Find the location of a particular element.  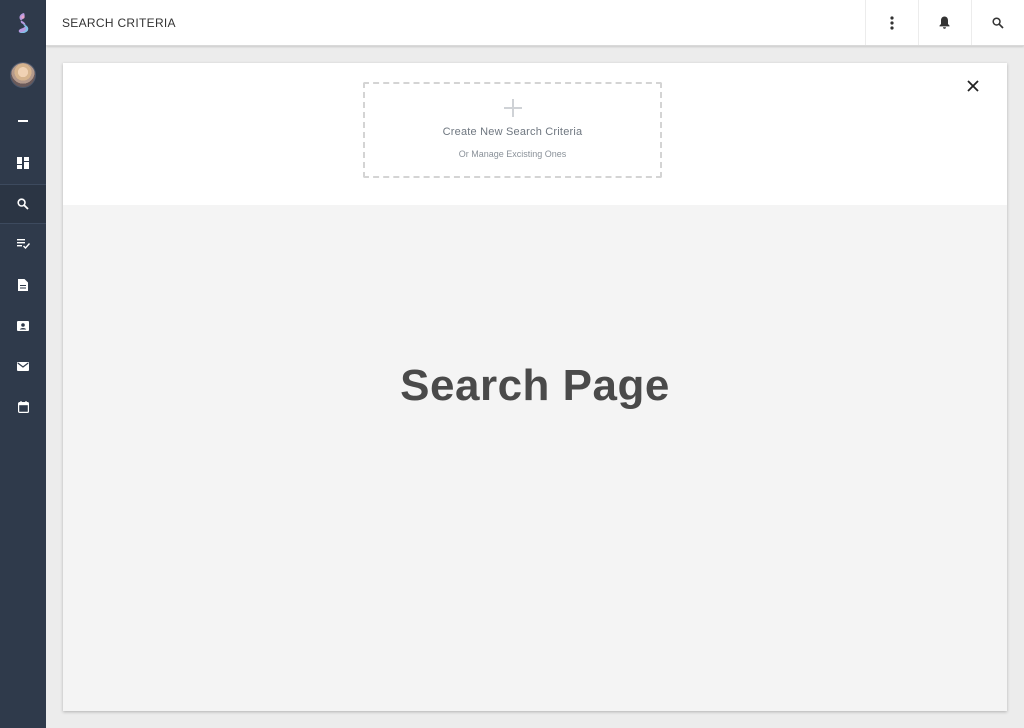

user-avatar-button is located at coordinates (23, 75).